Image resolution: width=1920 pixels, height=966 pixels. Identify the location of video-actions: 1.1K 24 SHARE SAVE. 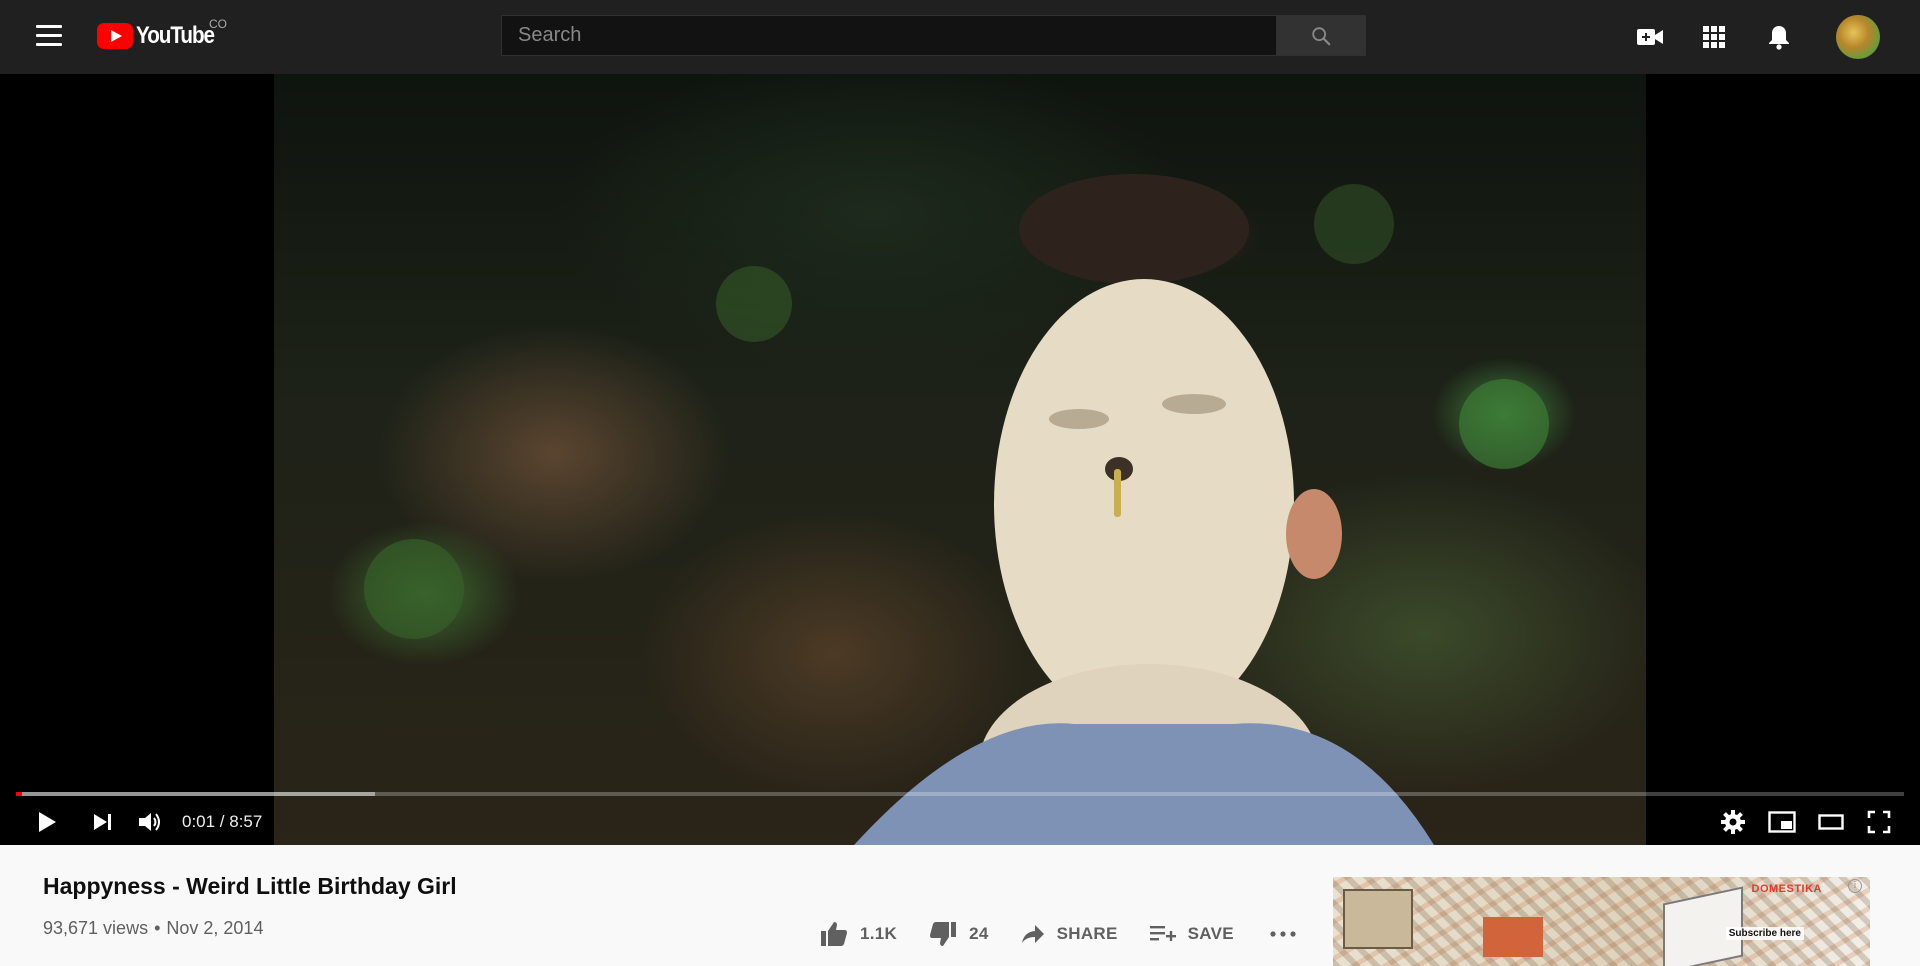
(1058, 934).